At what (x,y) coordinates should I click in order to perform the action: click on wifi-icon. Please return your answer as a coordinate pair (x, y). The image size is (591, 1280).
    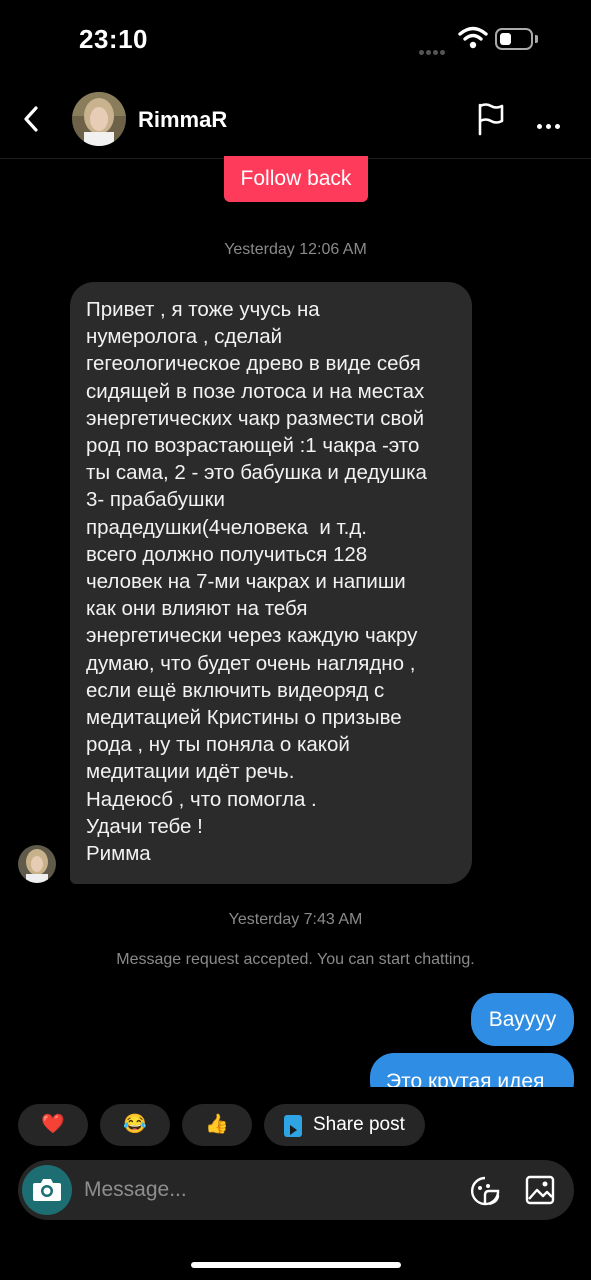
    Looking at the image, I should click on (473, 40).